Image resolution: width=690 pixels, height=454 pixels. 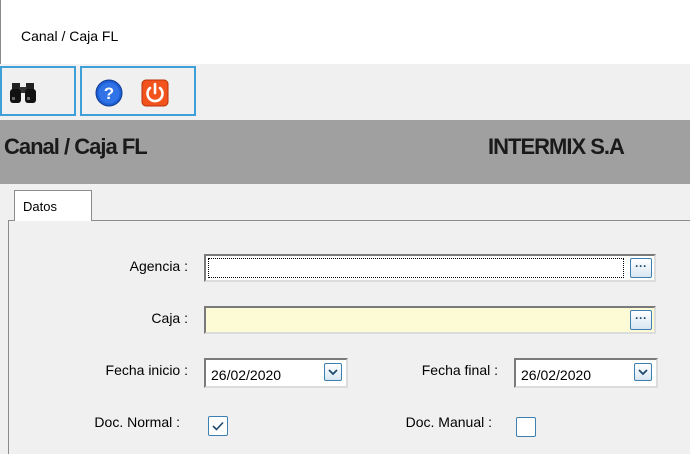 What do you see at coordinates (430, 320) in the screenshot?
I see `caja-input` at bounding box center [430, 320].